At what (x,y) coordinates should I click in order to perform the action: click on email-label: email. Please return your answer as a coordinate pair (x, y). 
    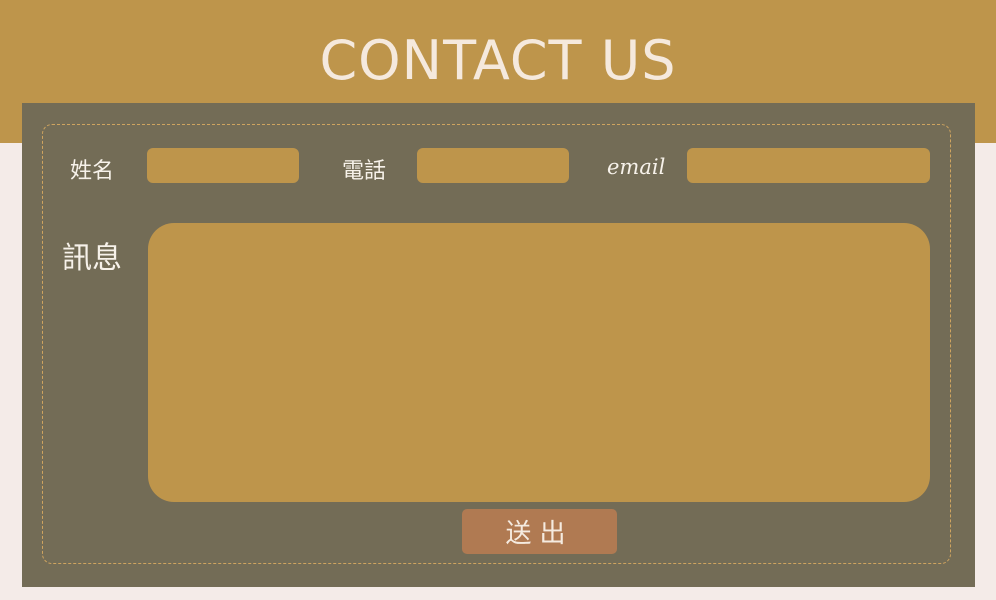
    Looking at the image, I should click on (636, 167).